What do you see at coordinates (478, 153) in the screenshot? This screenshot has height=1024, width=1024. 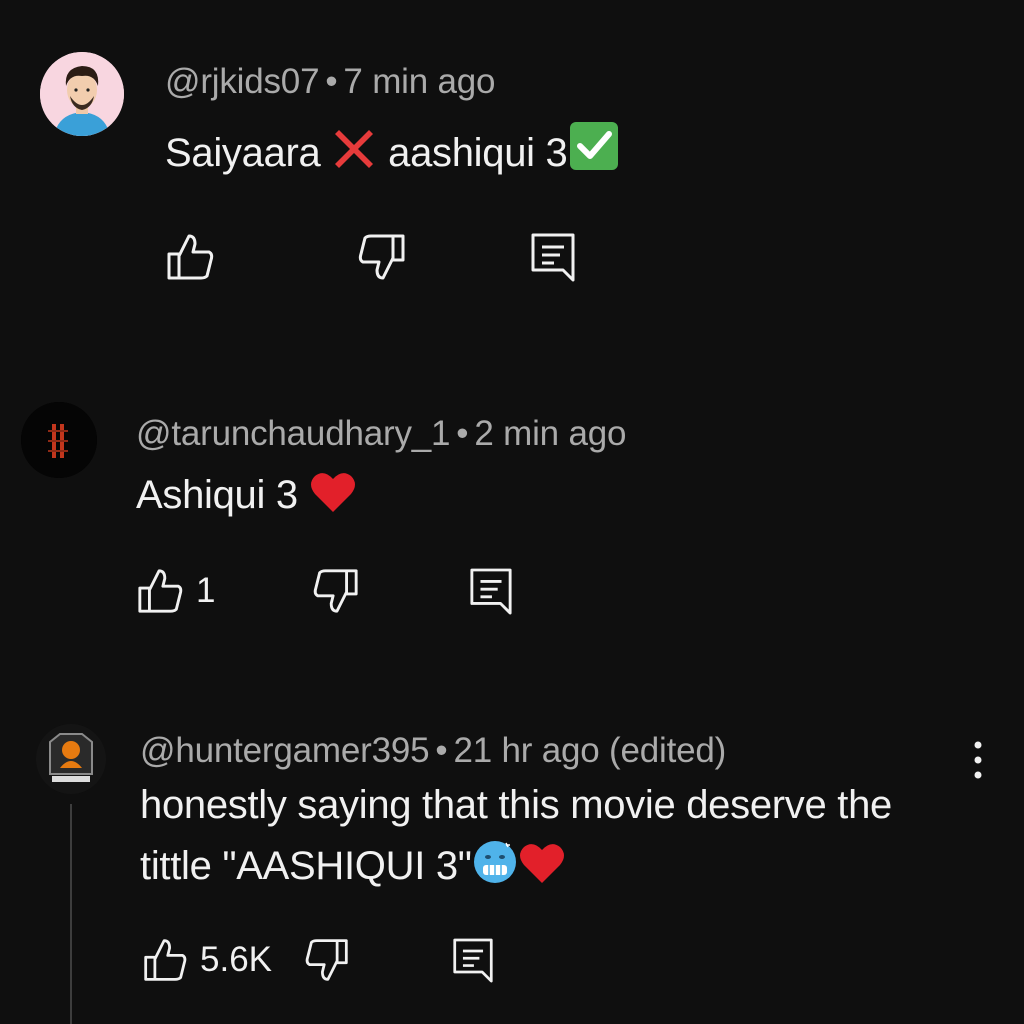 I see `comment-text-part-2: aashiqui 3` at bounding box center [478, 153].